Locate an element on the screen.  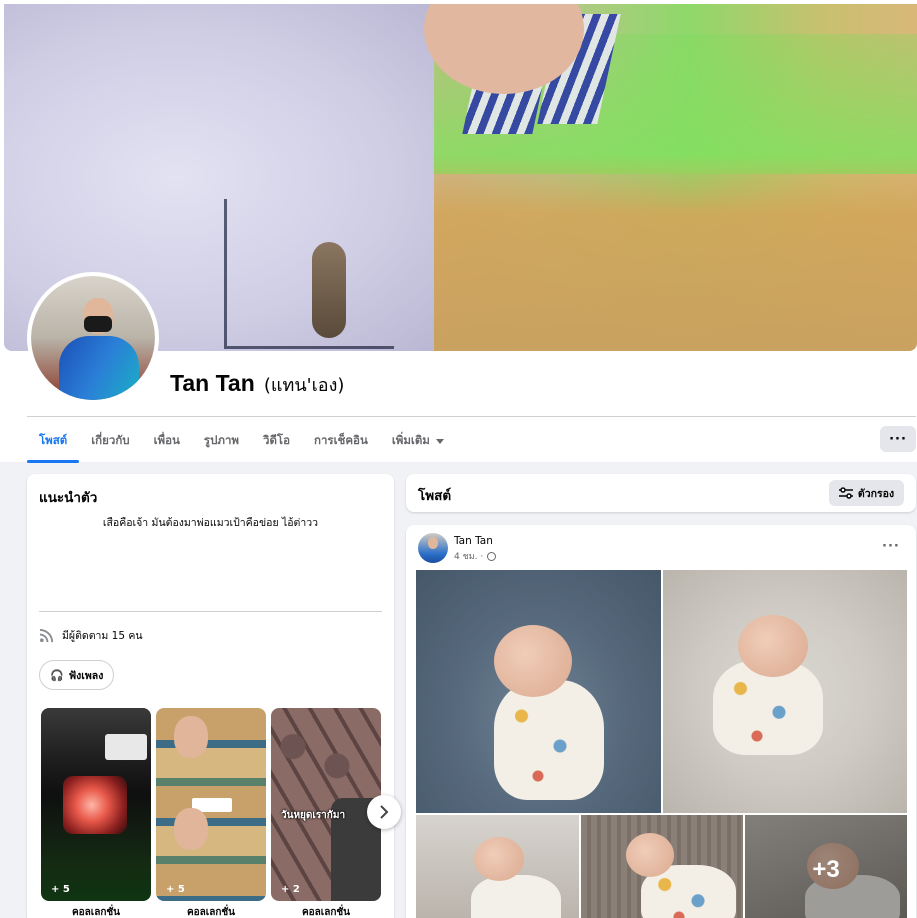
cover-sunglasses is located at coordinates (329, 290).